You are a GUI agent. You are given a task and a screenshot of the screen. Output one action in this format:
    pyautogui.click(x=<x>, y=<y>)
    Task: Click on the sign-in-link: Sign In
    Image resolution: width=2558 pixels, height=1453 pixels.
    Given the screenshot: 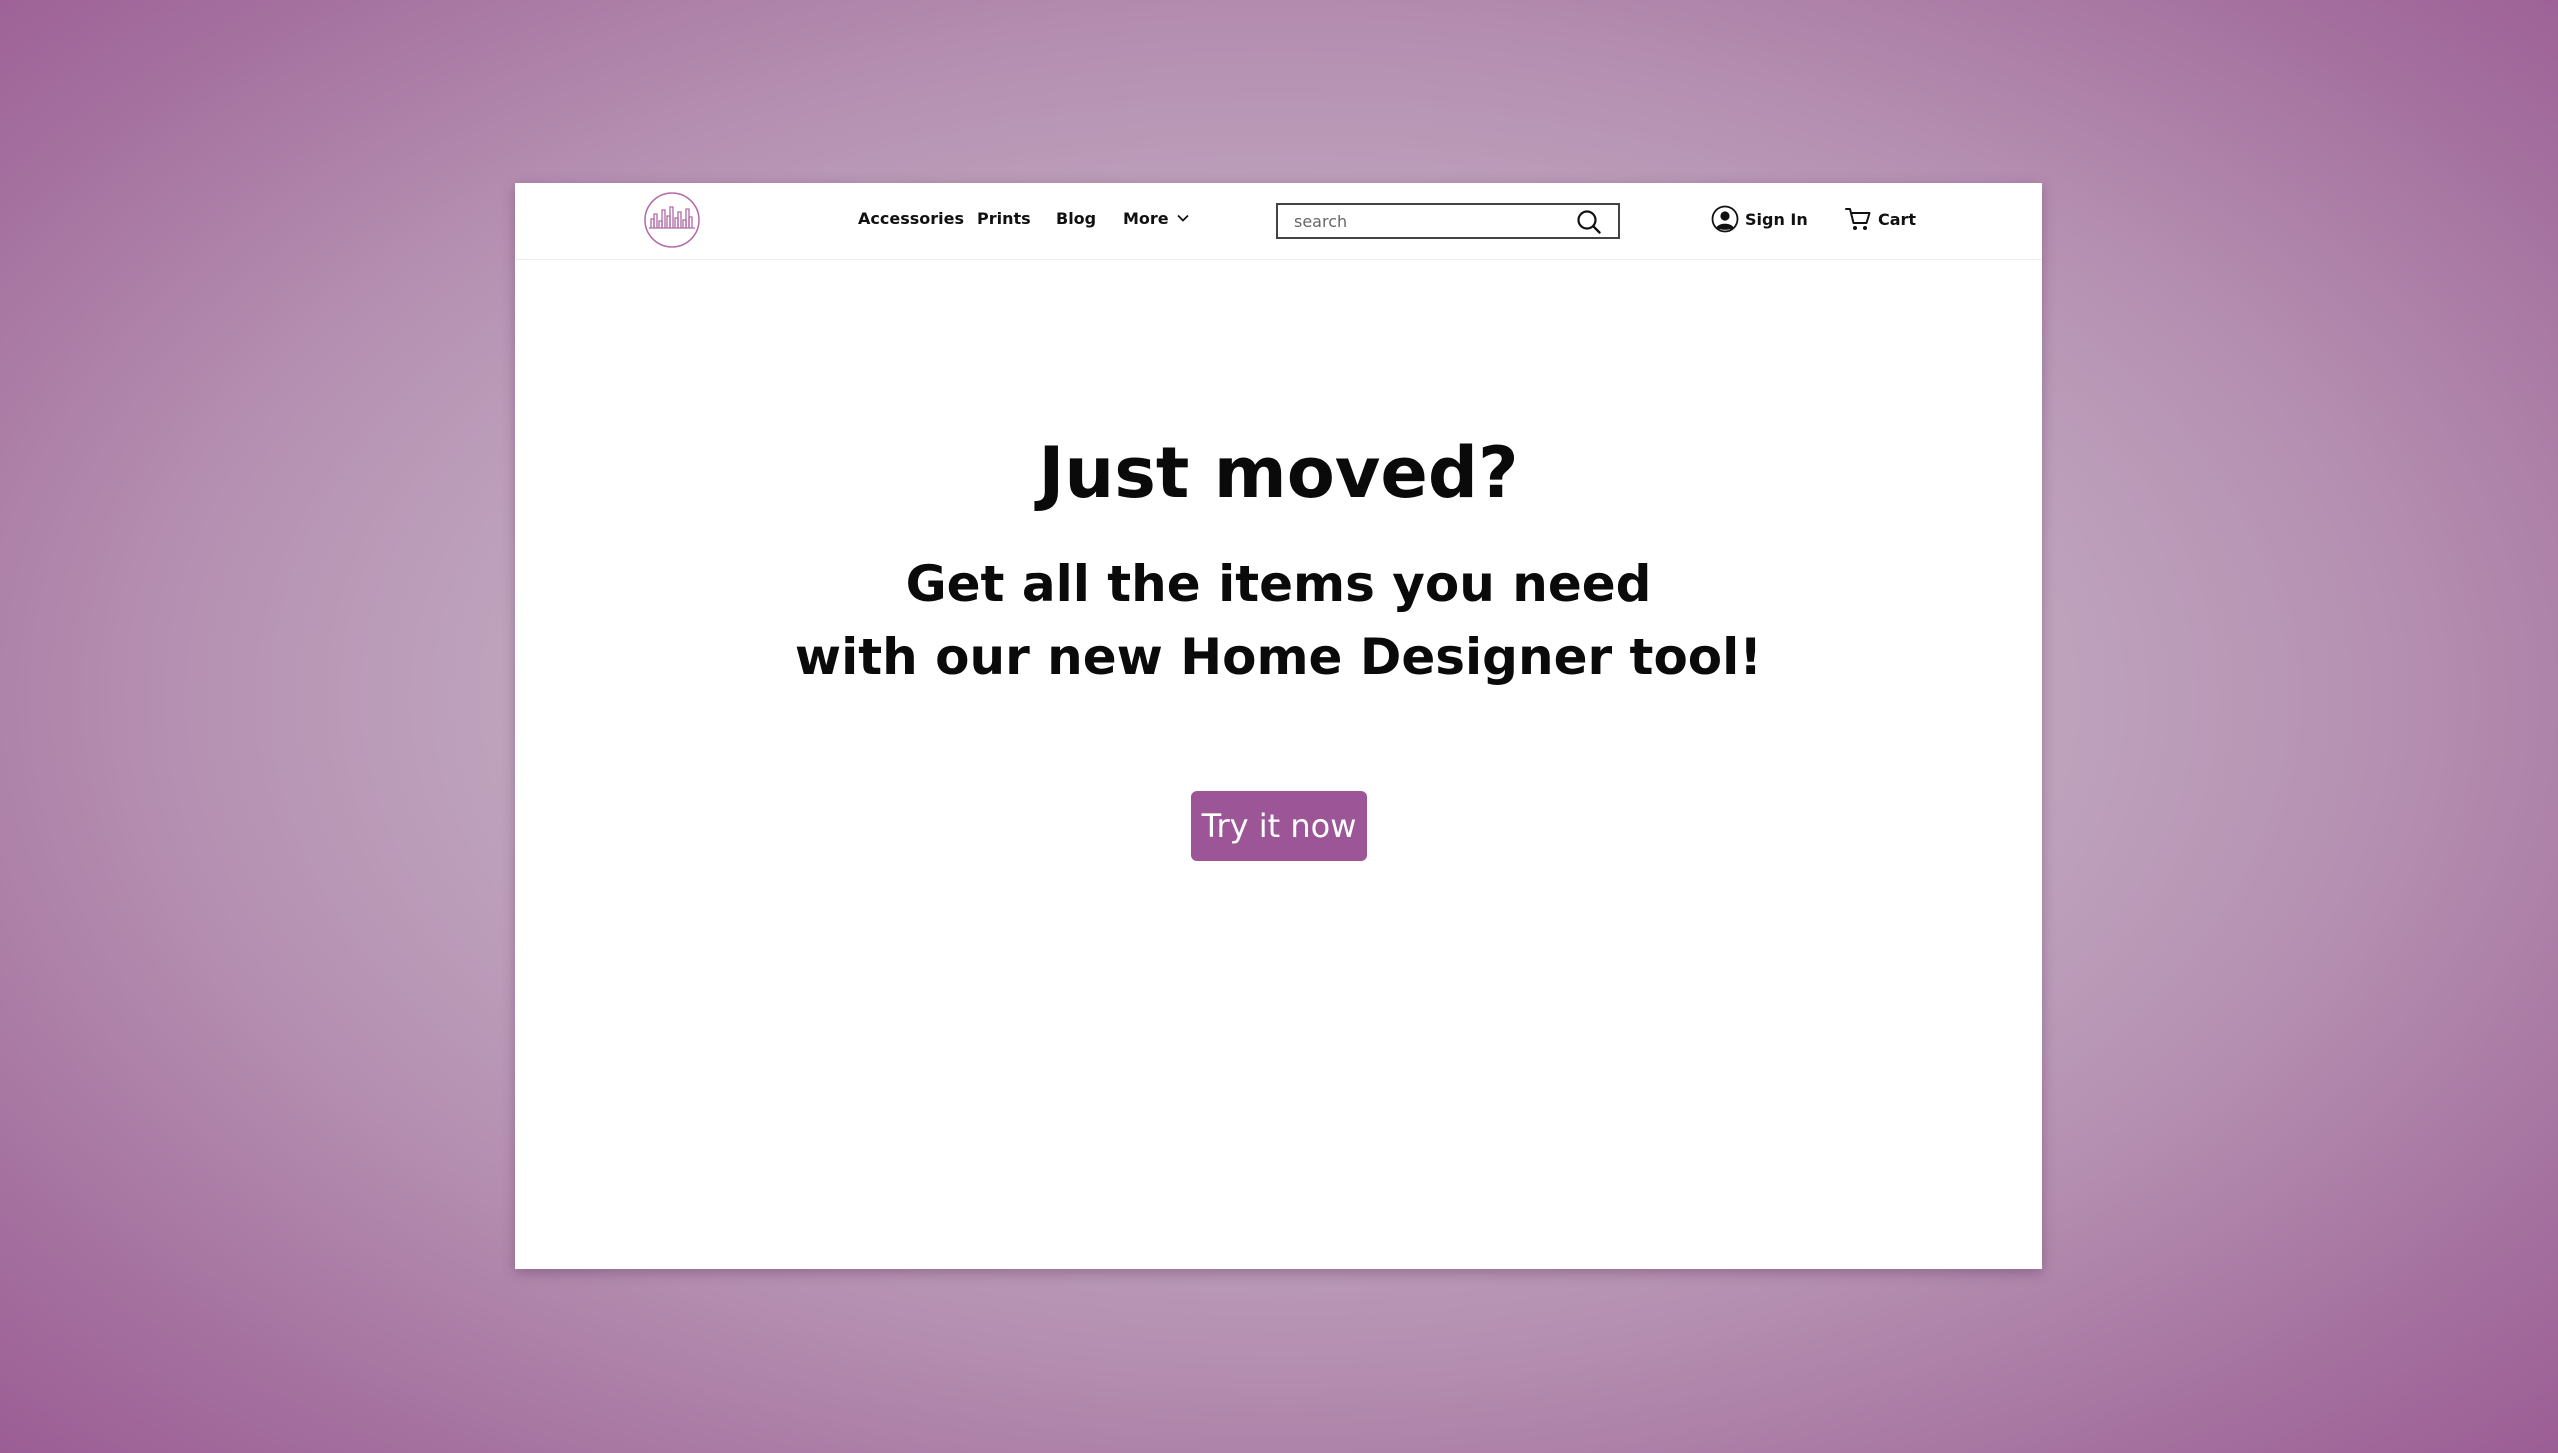 What is the action you would take?
    pyautogui.click(x=1759, y=220)
    